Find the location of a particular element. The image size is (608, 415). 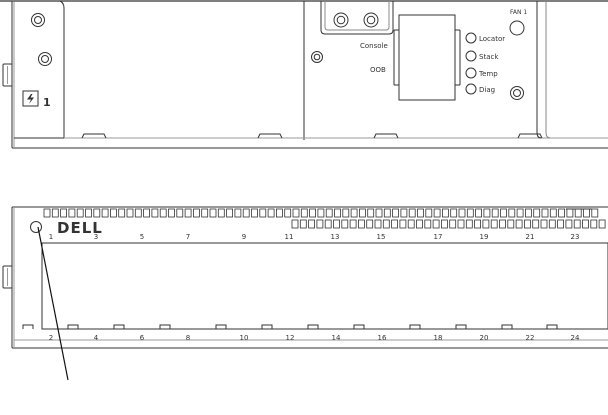

fan-module-edge is located at coordinates (539, 70).